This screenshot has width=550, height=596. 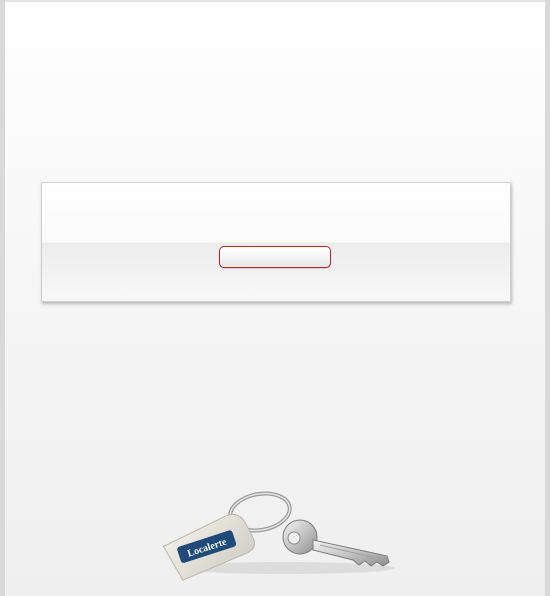 What do you see at coordinates (336, 543) in the screenshot?
I see `key-icon` at bounding box center [336, 543].